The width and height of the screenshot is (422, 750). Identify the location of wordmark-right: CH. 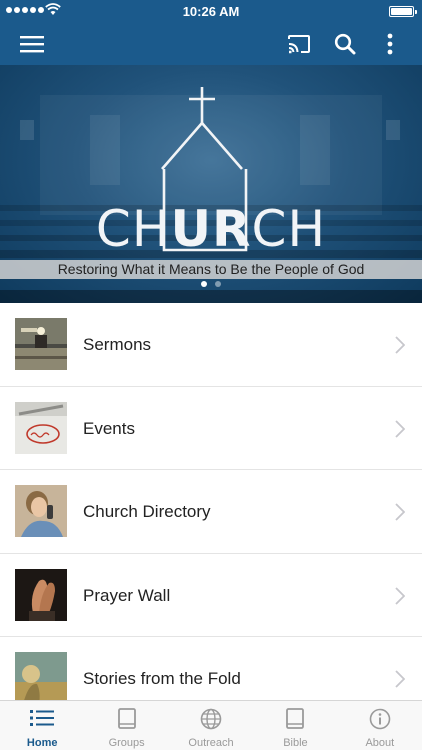
(289, 229).